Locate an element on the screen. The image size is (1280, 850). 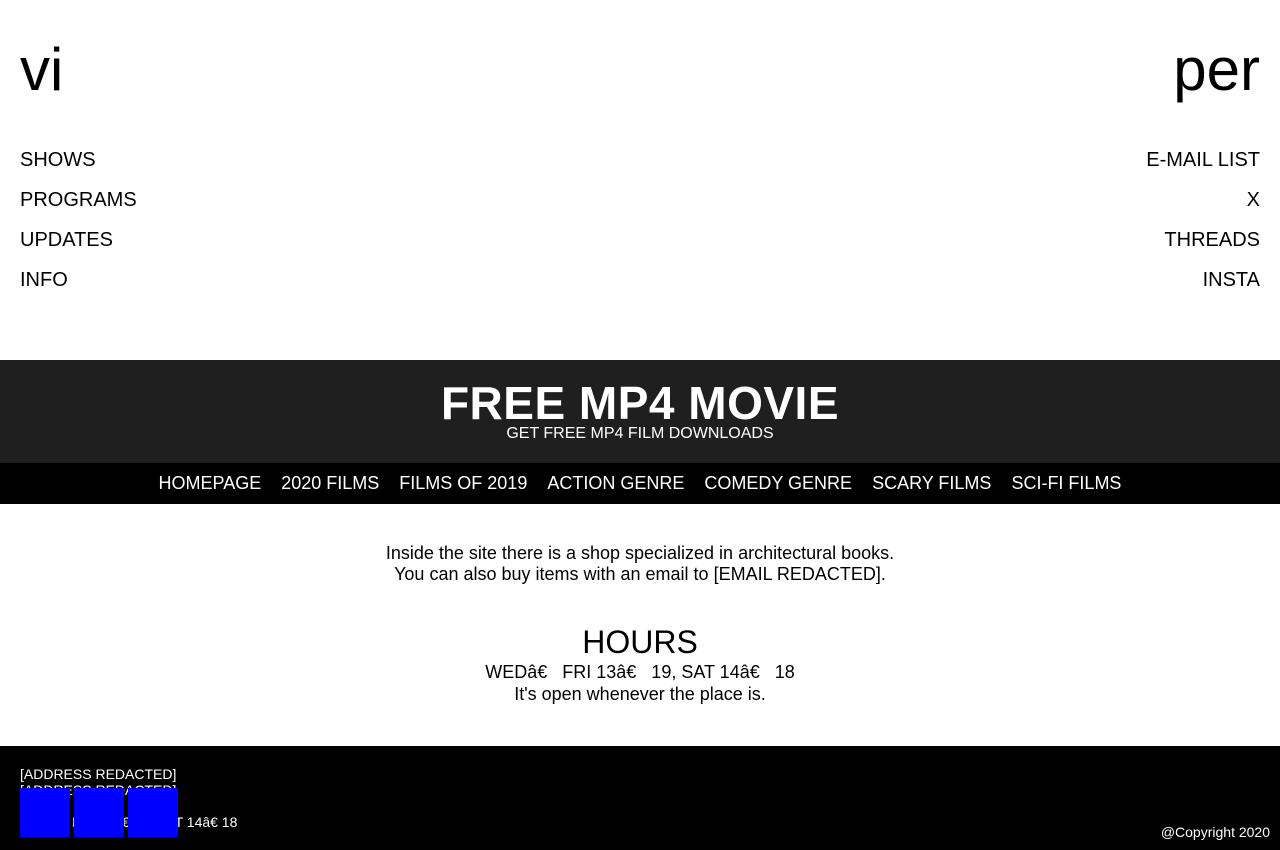
social-nav: E-MAIL LIST X THREADS INSTA is located at coordinates (1203, 226).